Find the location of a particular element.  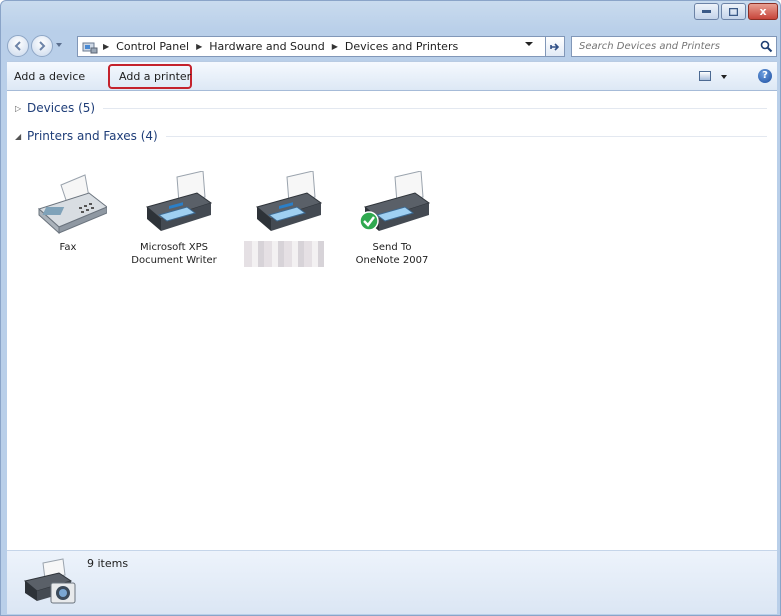

back-arrow-icon is located at coordinates (17, 46).